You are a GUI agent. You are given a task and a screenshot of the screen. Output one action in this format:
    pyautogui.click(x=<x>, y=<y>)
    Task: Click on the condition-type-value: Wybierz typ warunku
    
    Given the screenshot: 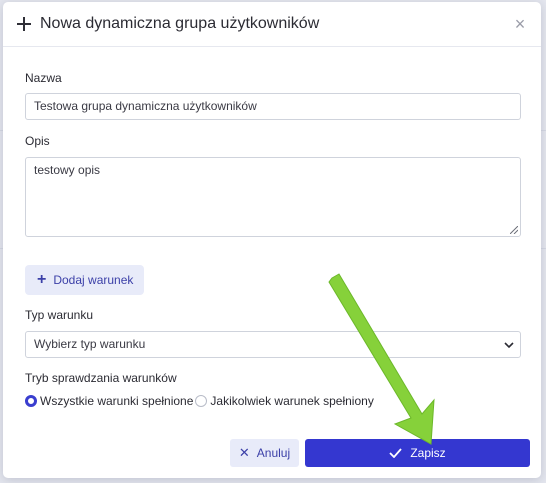 What is the action you would take?
    pyautogui.click(x=90, y=344)
    